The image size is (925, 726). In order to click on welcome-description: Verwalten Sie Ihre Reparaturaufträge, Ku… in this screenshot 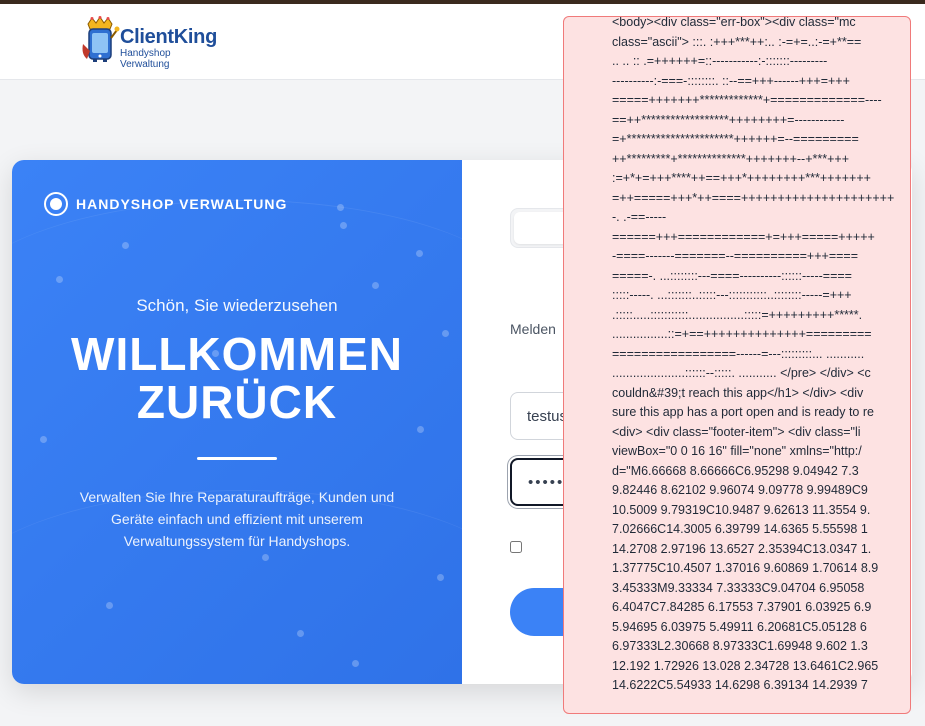, I will do `click(237, 519)`.